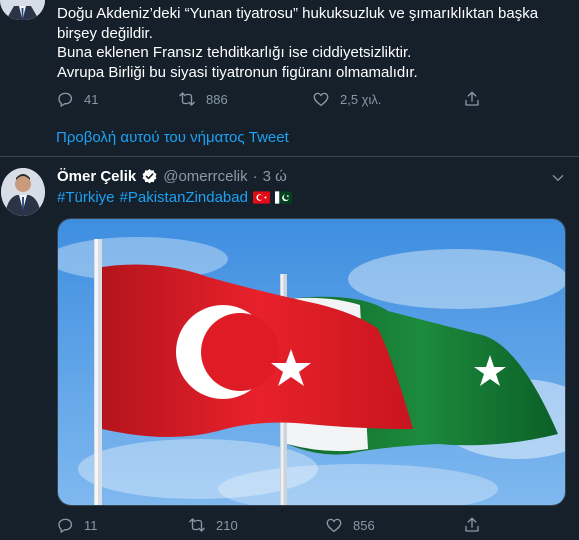 The image size is (579, 540). Describe the element at coordinates (203, 99) in the screenshot. I see `retweet-button: 886` at that location.